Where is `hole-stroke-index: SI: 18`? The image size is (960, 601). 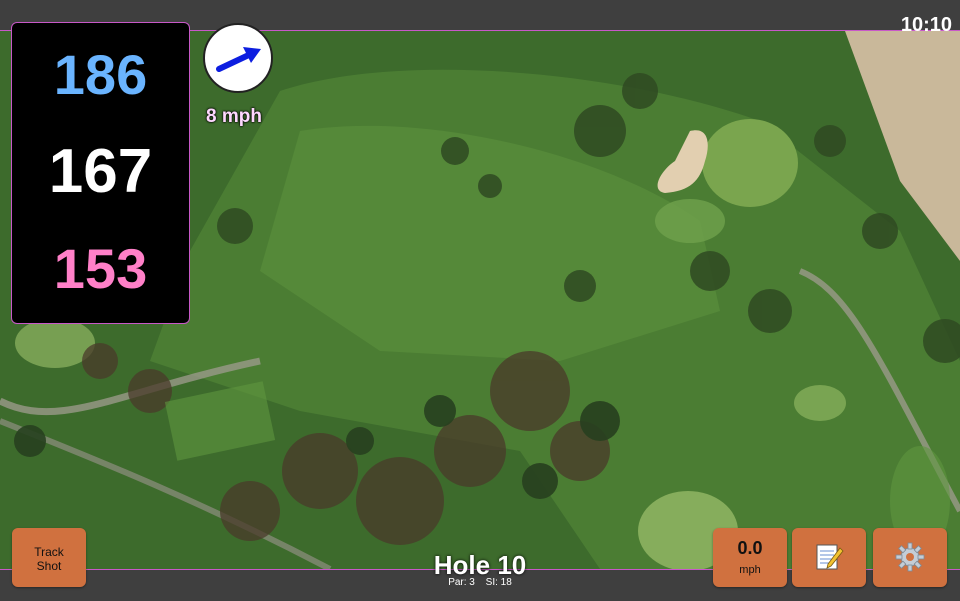 hole-stroke-index: SI: 18 is located at coordinates (498, 582).